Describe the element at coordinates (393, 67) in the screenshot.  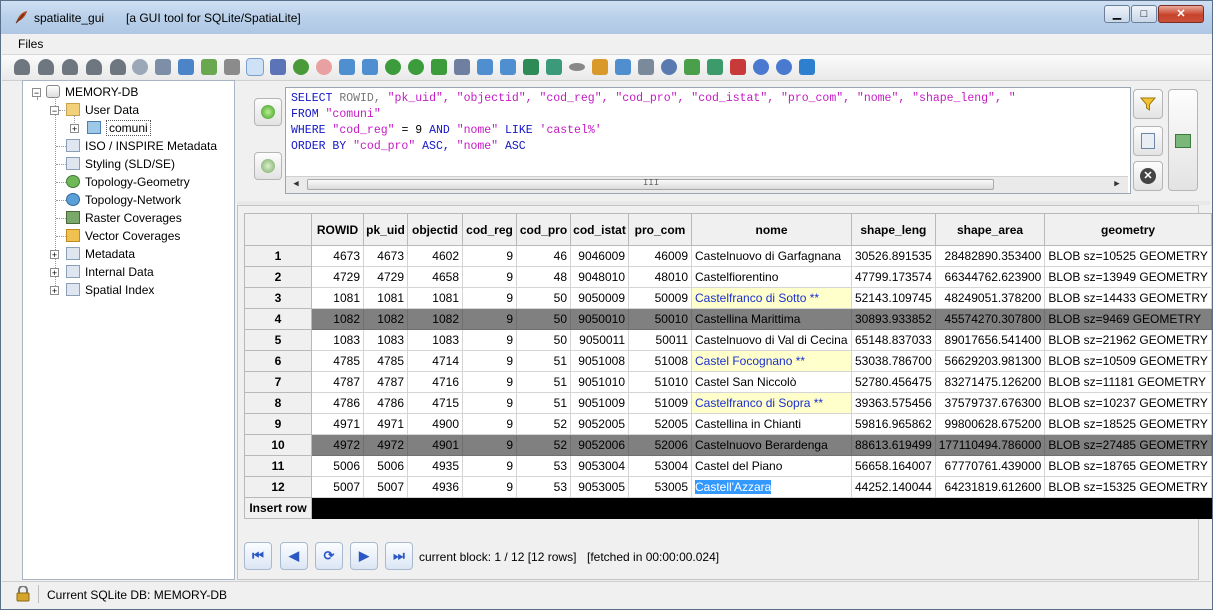
I see `load-network-icon` at that location.